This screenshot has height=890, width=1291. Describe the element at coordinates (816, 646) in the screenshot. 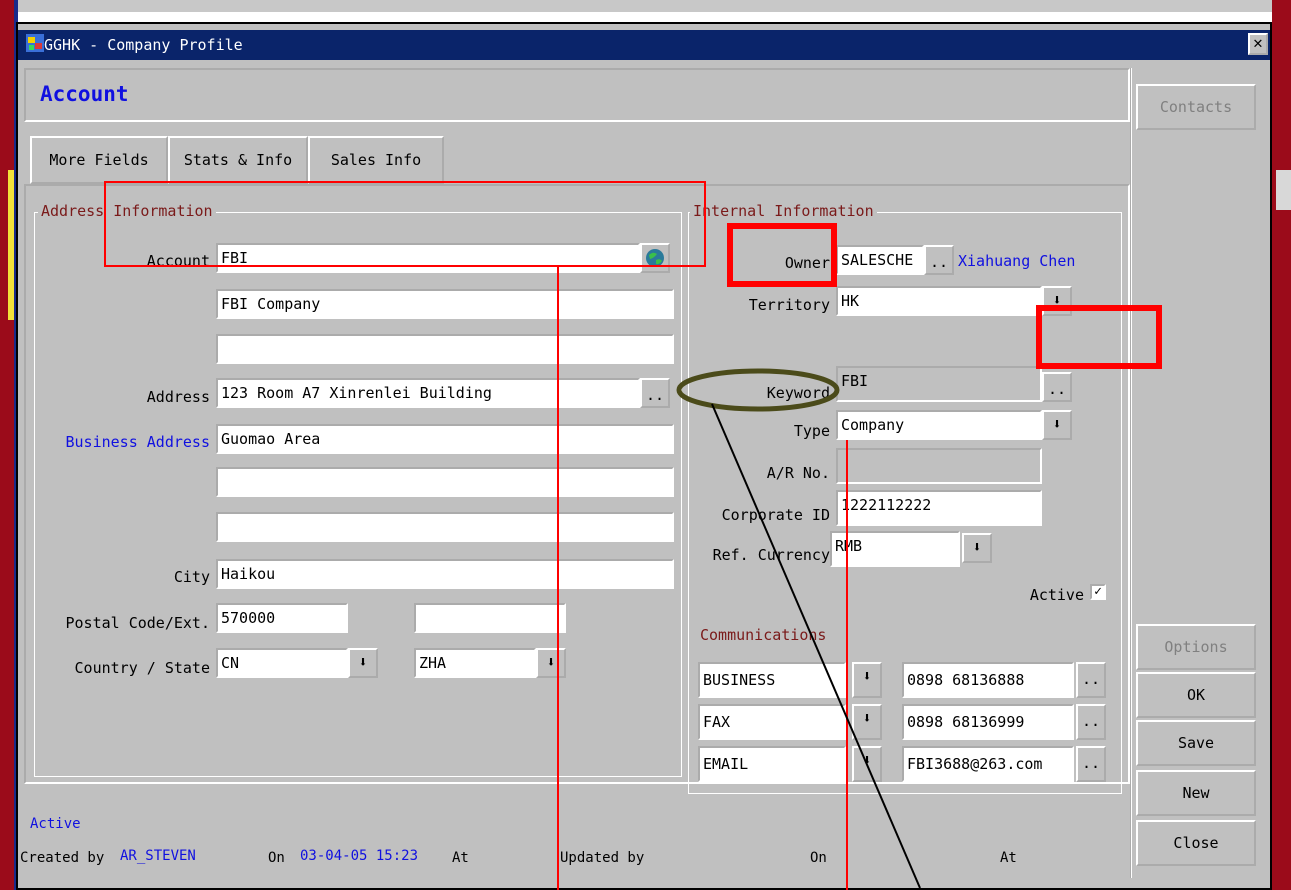

I see `annotation-black-line` at that location.